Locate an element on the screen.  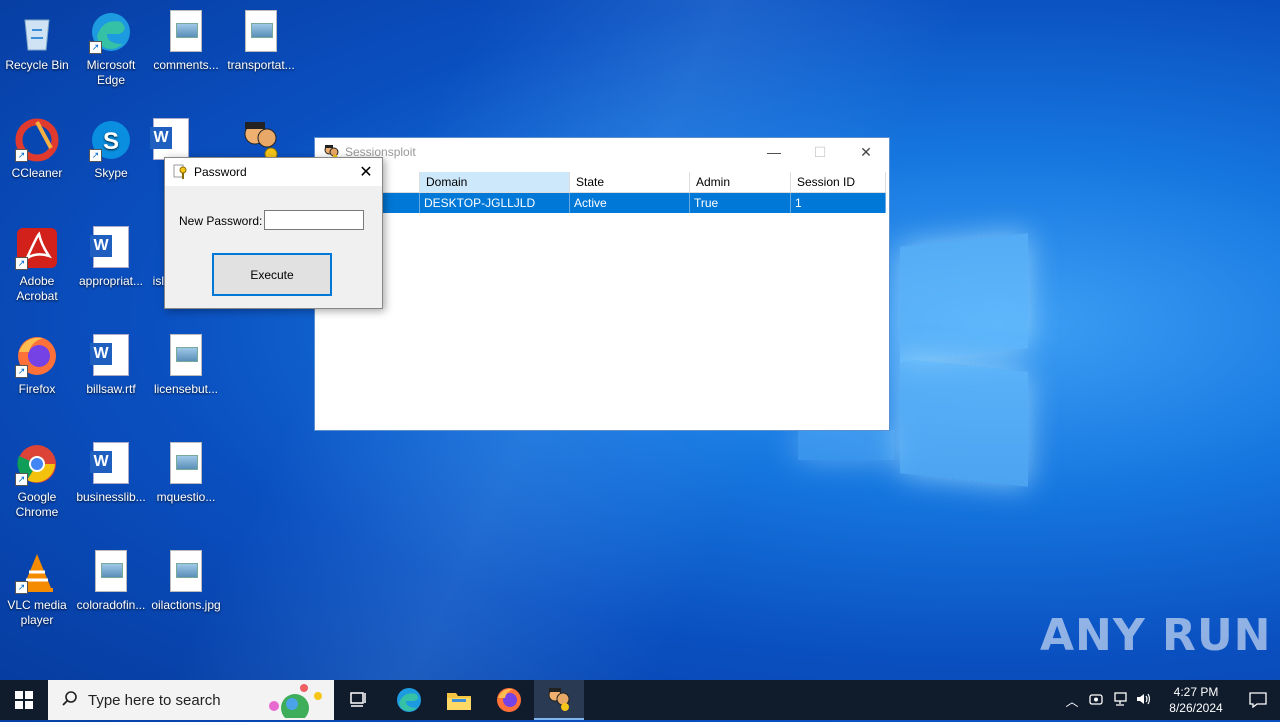
start-button is located at coordinates (24, 700).